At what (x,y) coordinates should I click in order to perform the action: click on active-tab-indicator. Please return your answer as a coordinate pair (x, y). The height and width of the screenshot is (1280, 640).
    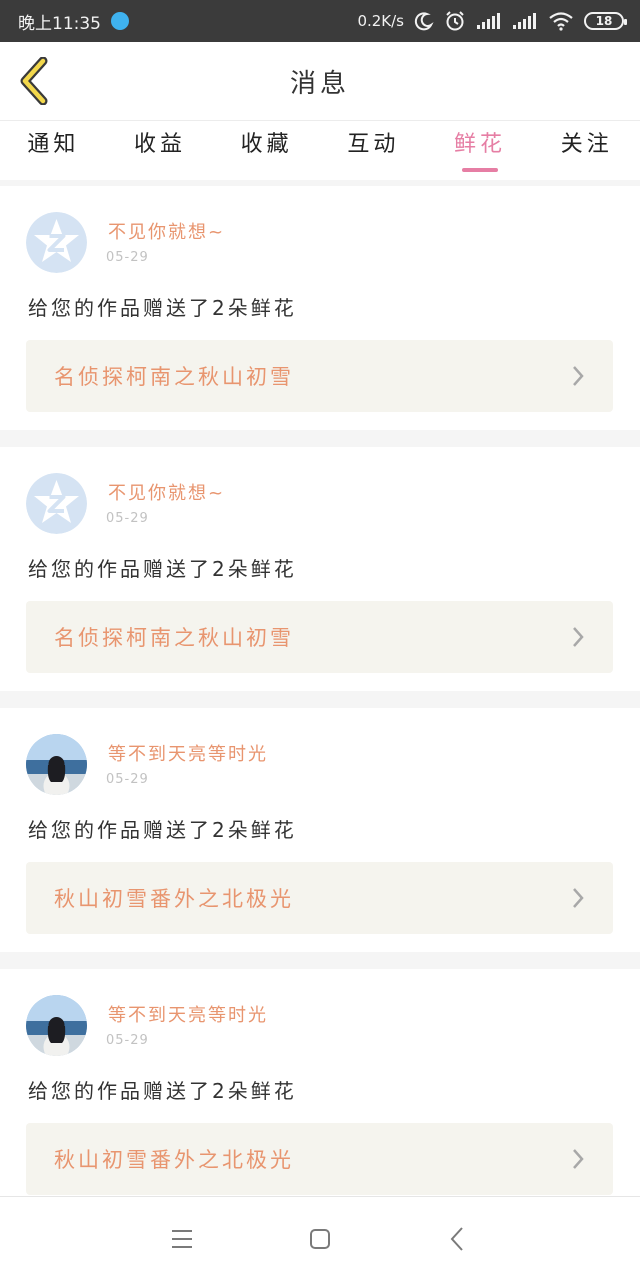
    Looking at the image, I should click on (480, 170).